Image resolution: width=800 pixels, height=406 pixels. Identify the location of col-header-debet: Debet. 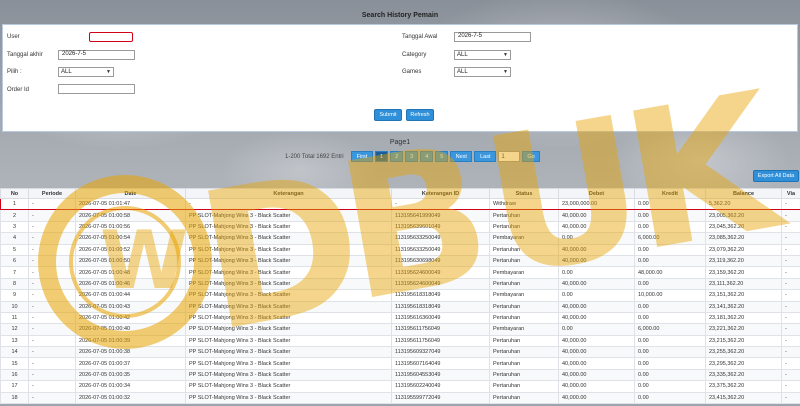
(596, 193).